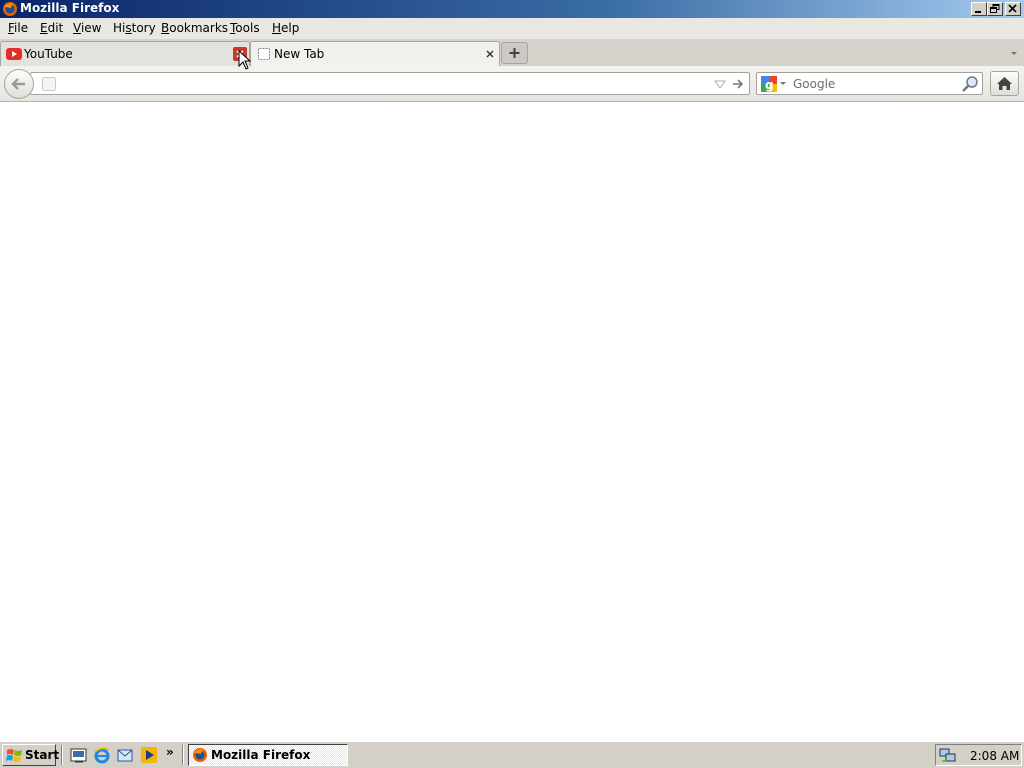 Image resolution: width=1024 pixels, height=768 pixels. What do you see at coordinates (87, 28) in the screenshot?
I see `menu-view: View` at bounding box center [87, 28].